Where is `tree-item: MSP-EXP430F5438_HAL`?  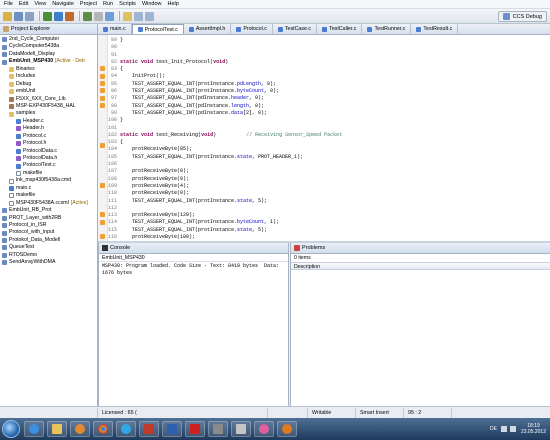
tree-item: MSP-EXP430F5438_HAL is located at coordinates (48, 106).